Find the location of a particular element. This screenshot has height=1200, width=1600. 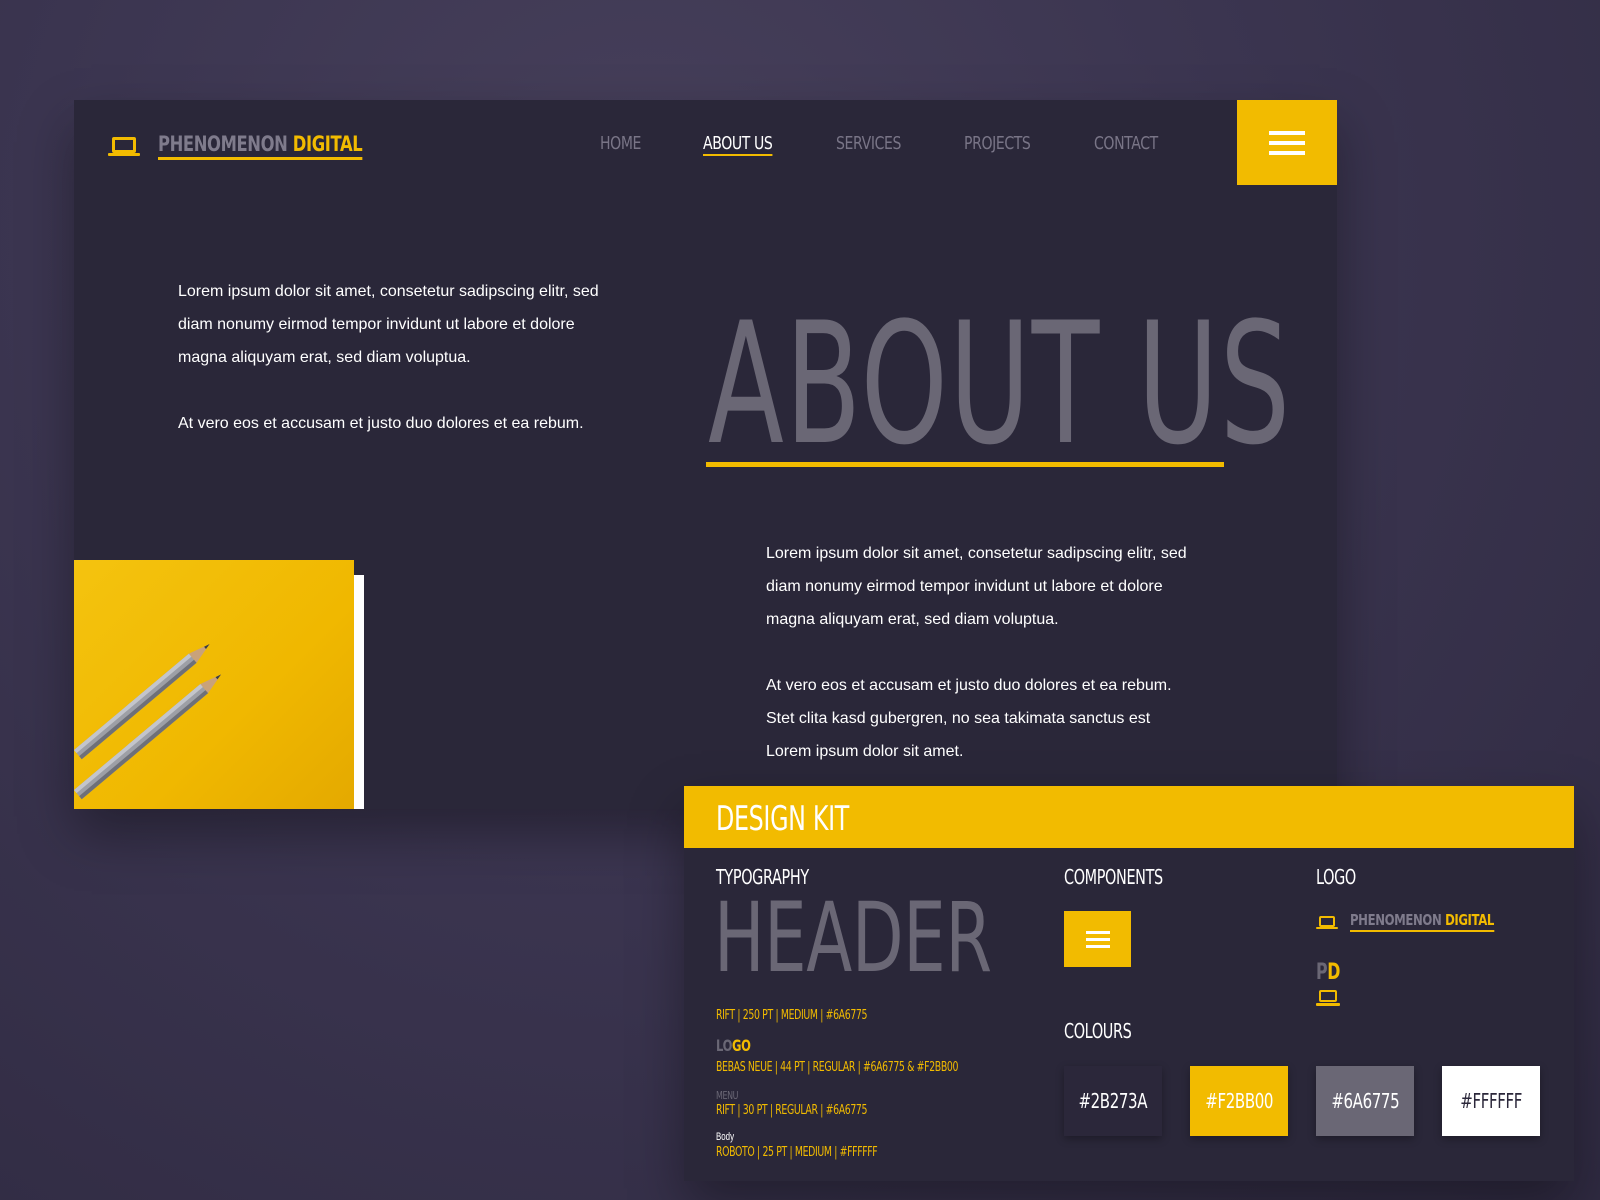

logo-full-sample: PHENOMENON DIGITAL is located at coordinates (1425, 921).